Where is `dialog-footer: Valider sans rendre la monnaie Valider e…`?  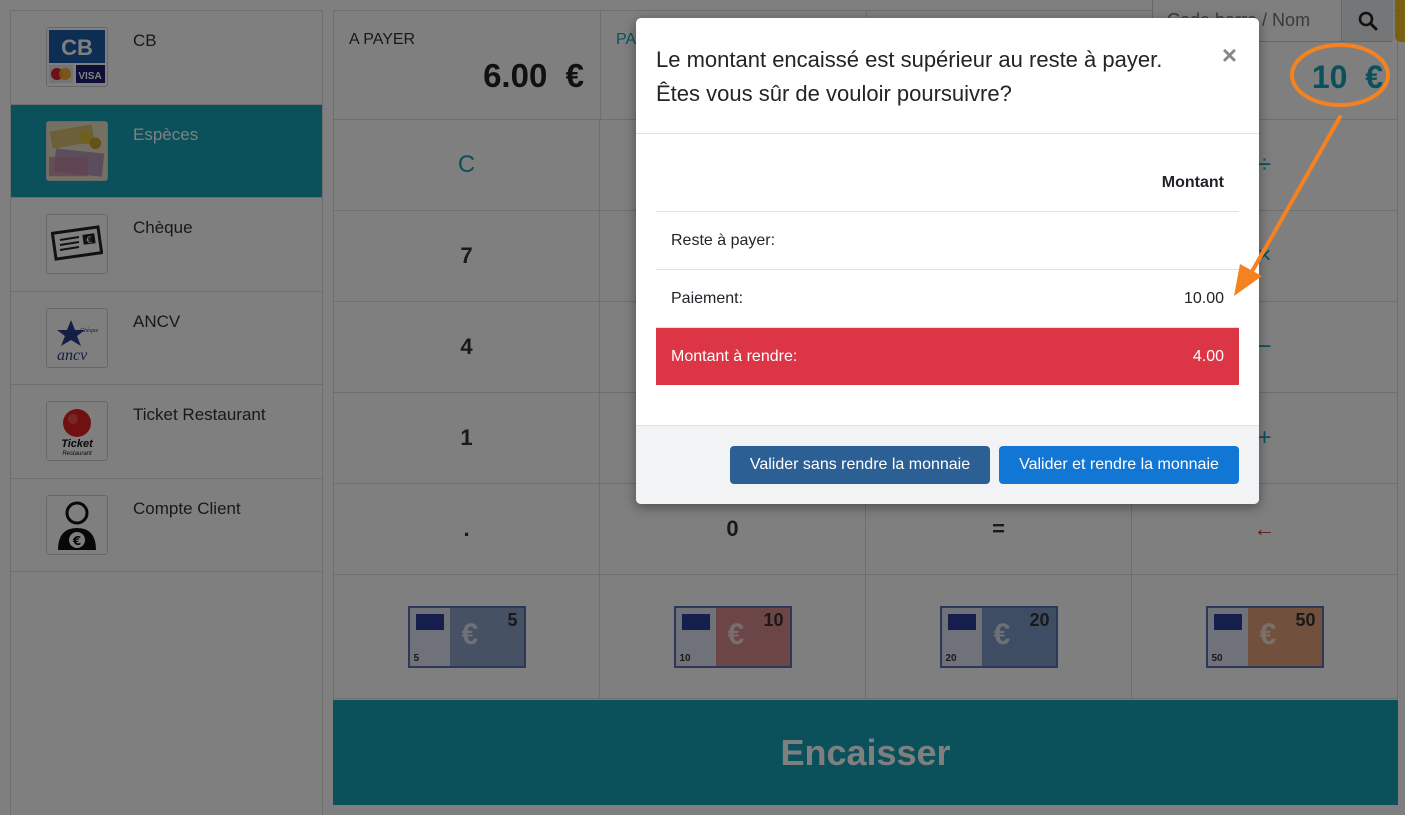
dialog-footer: Valider sans rendre la monnaie Valider e… is located at coordinates (947, 464).